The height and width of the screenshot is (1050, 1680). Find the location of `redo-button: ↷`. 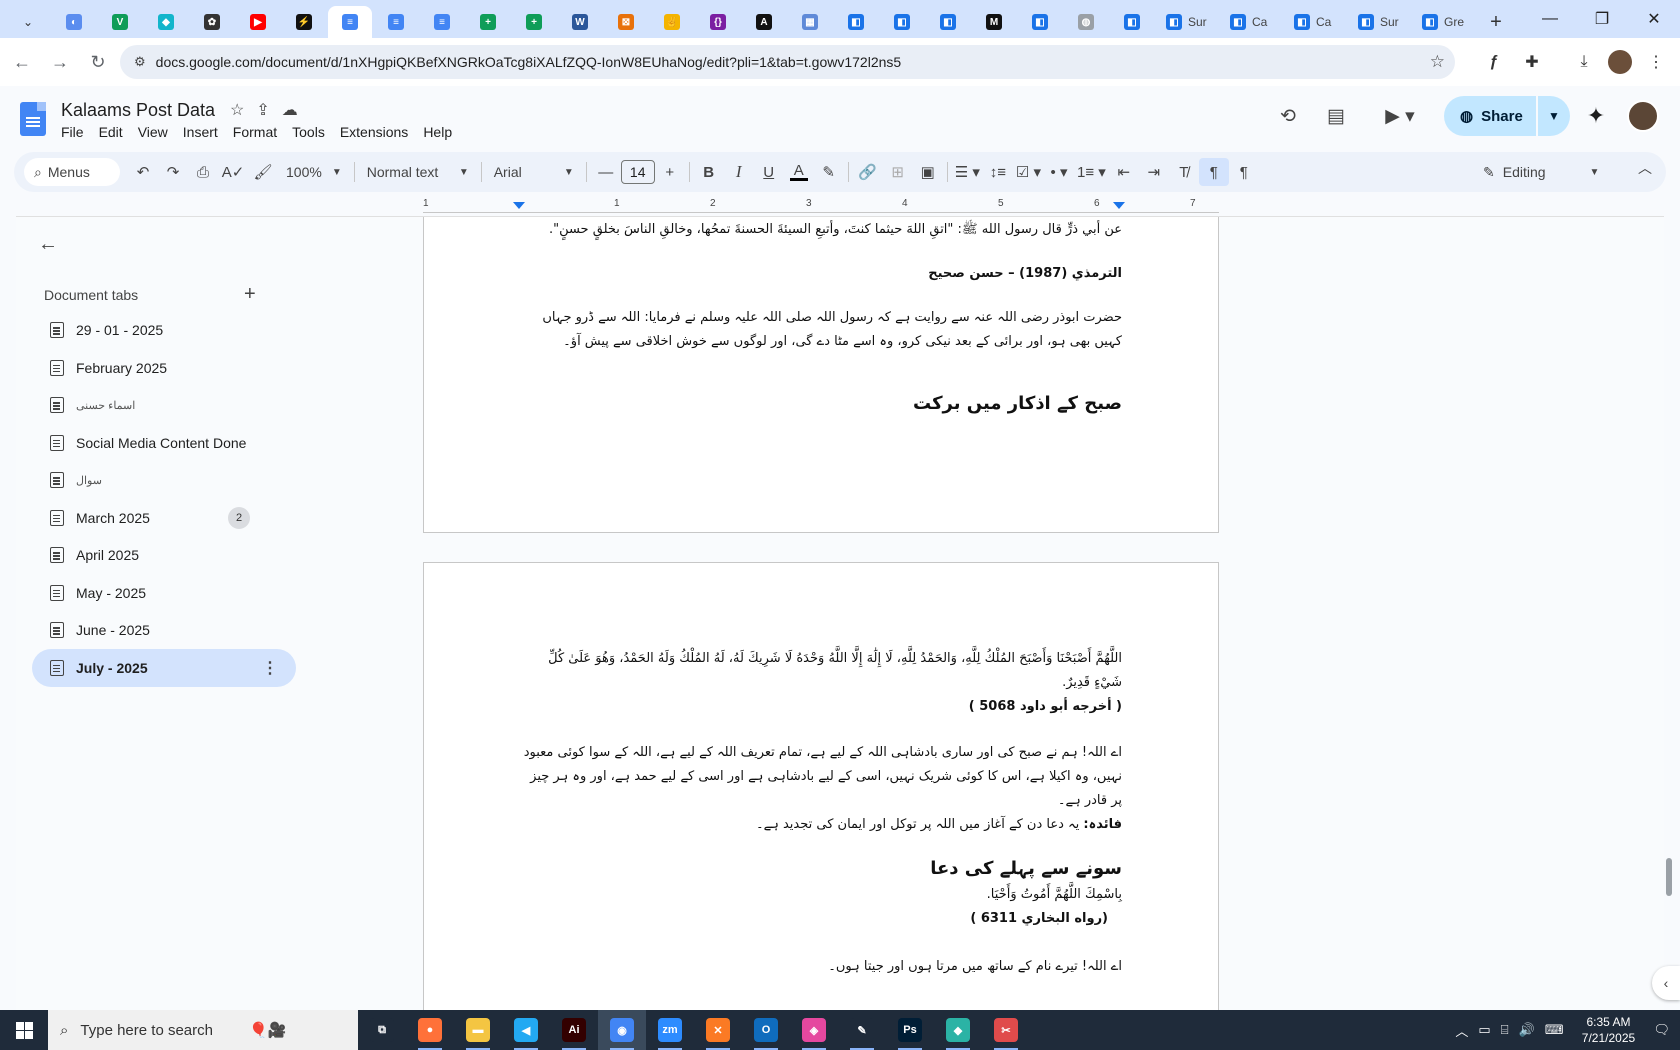

redo-button: ↷ is located at coordinates (173, 172).